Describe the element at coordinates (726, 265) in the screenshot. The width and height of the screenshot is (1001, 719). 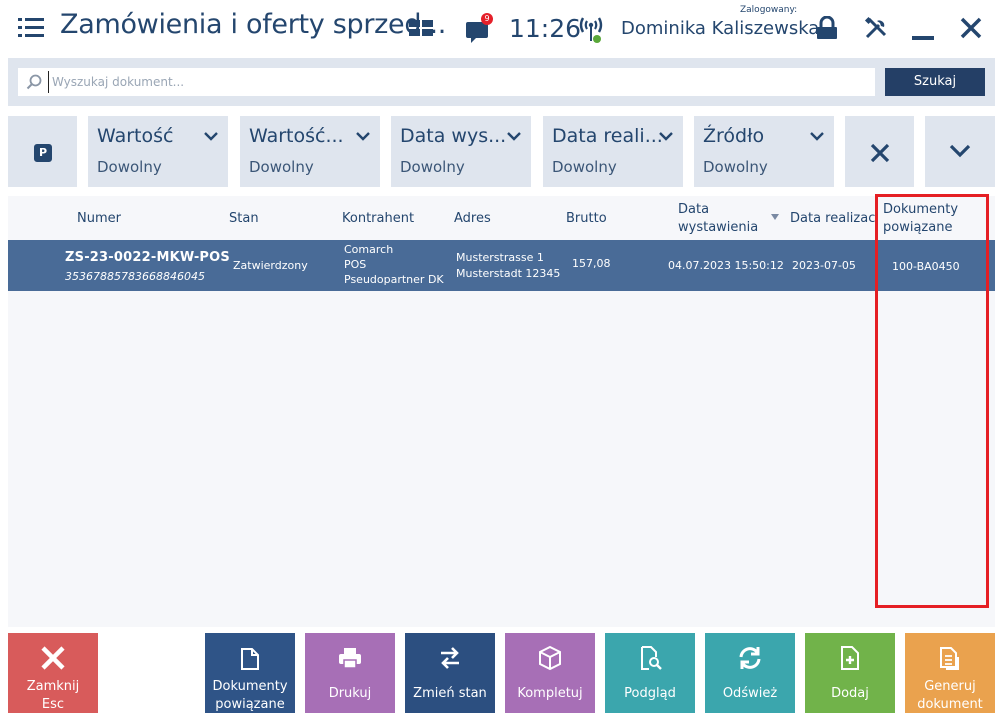
I see `issue-date: 04.07.2023 15:50:12` at that location.